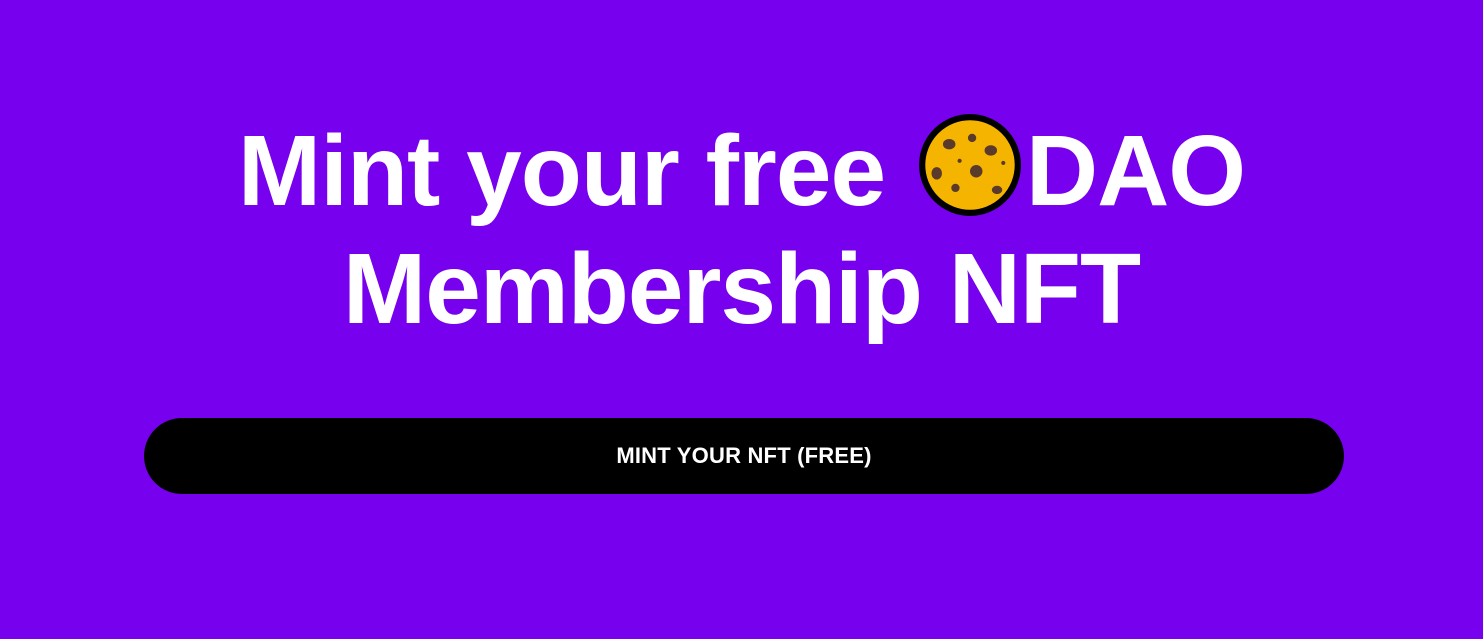  I want to click on cookie-icon, so click(970, 165).